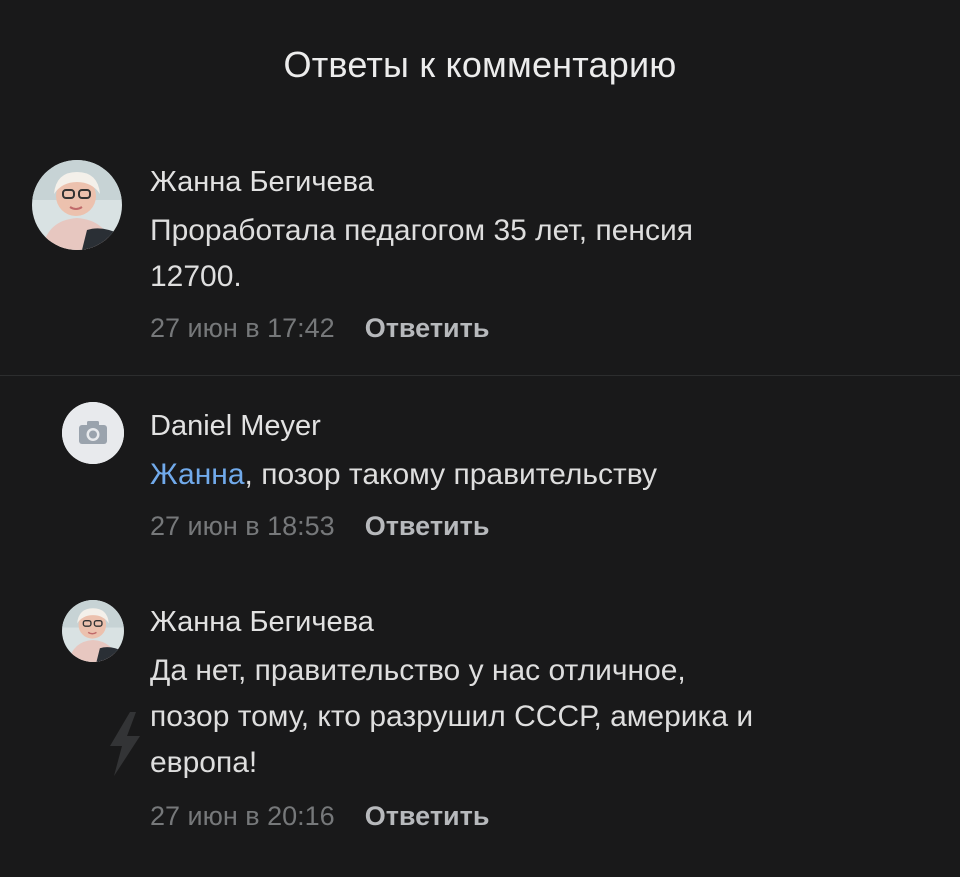  I want to click on comment-text-line: Проработала педагогом 35 лет, пенсия, so click(421, 230).